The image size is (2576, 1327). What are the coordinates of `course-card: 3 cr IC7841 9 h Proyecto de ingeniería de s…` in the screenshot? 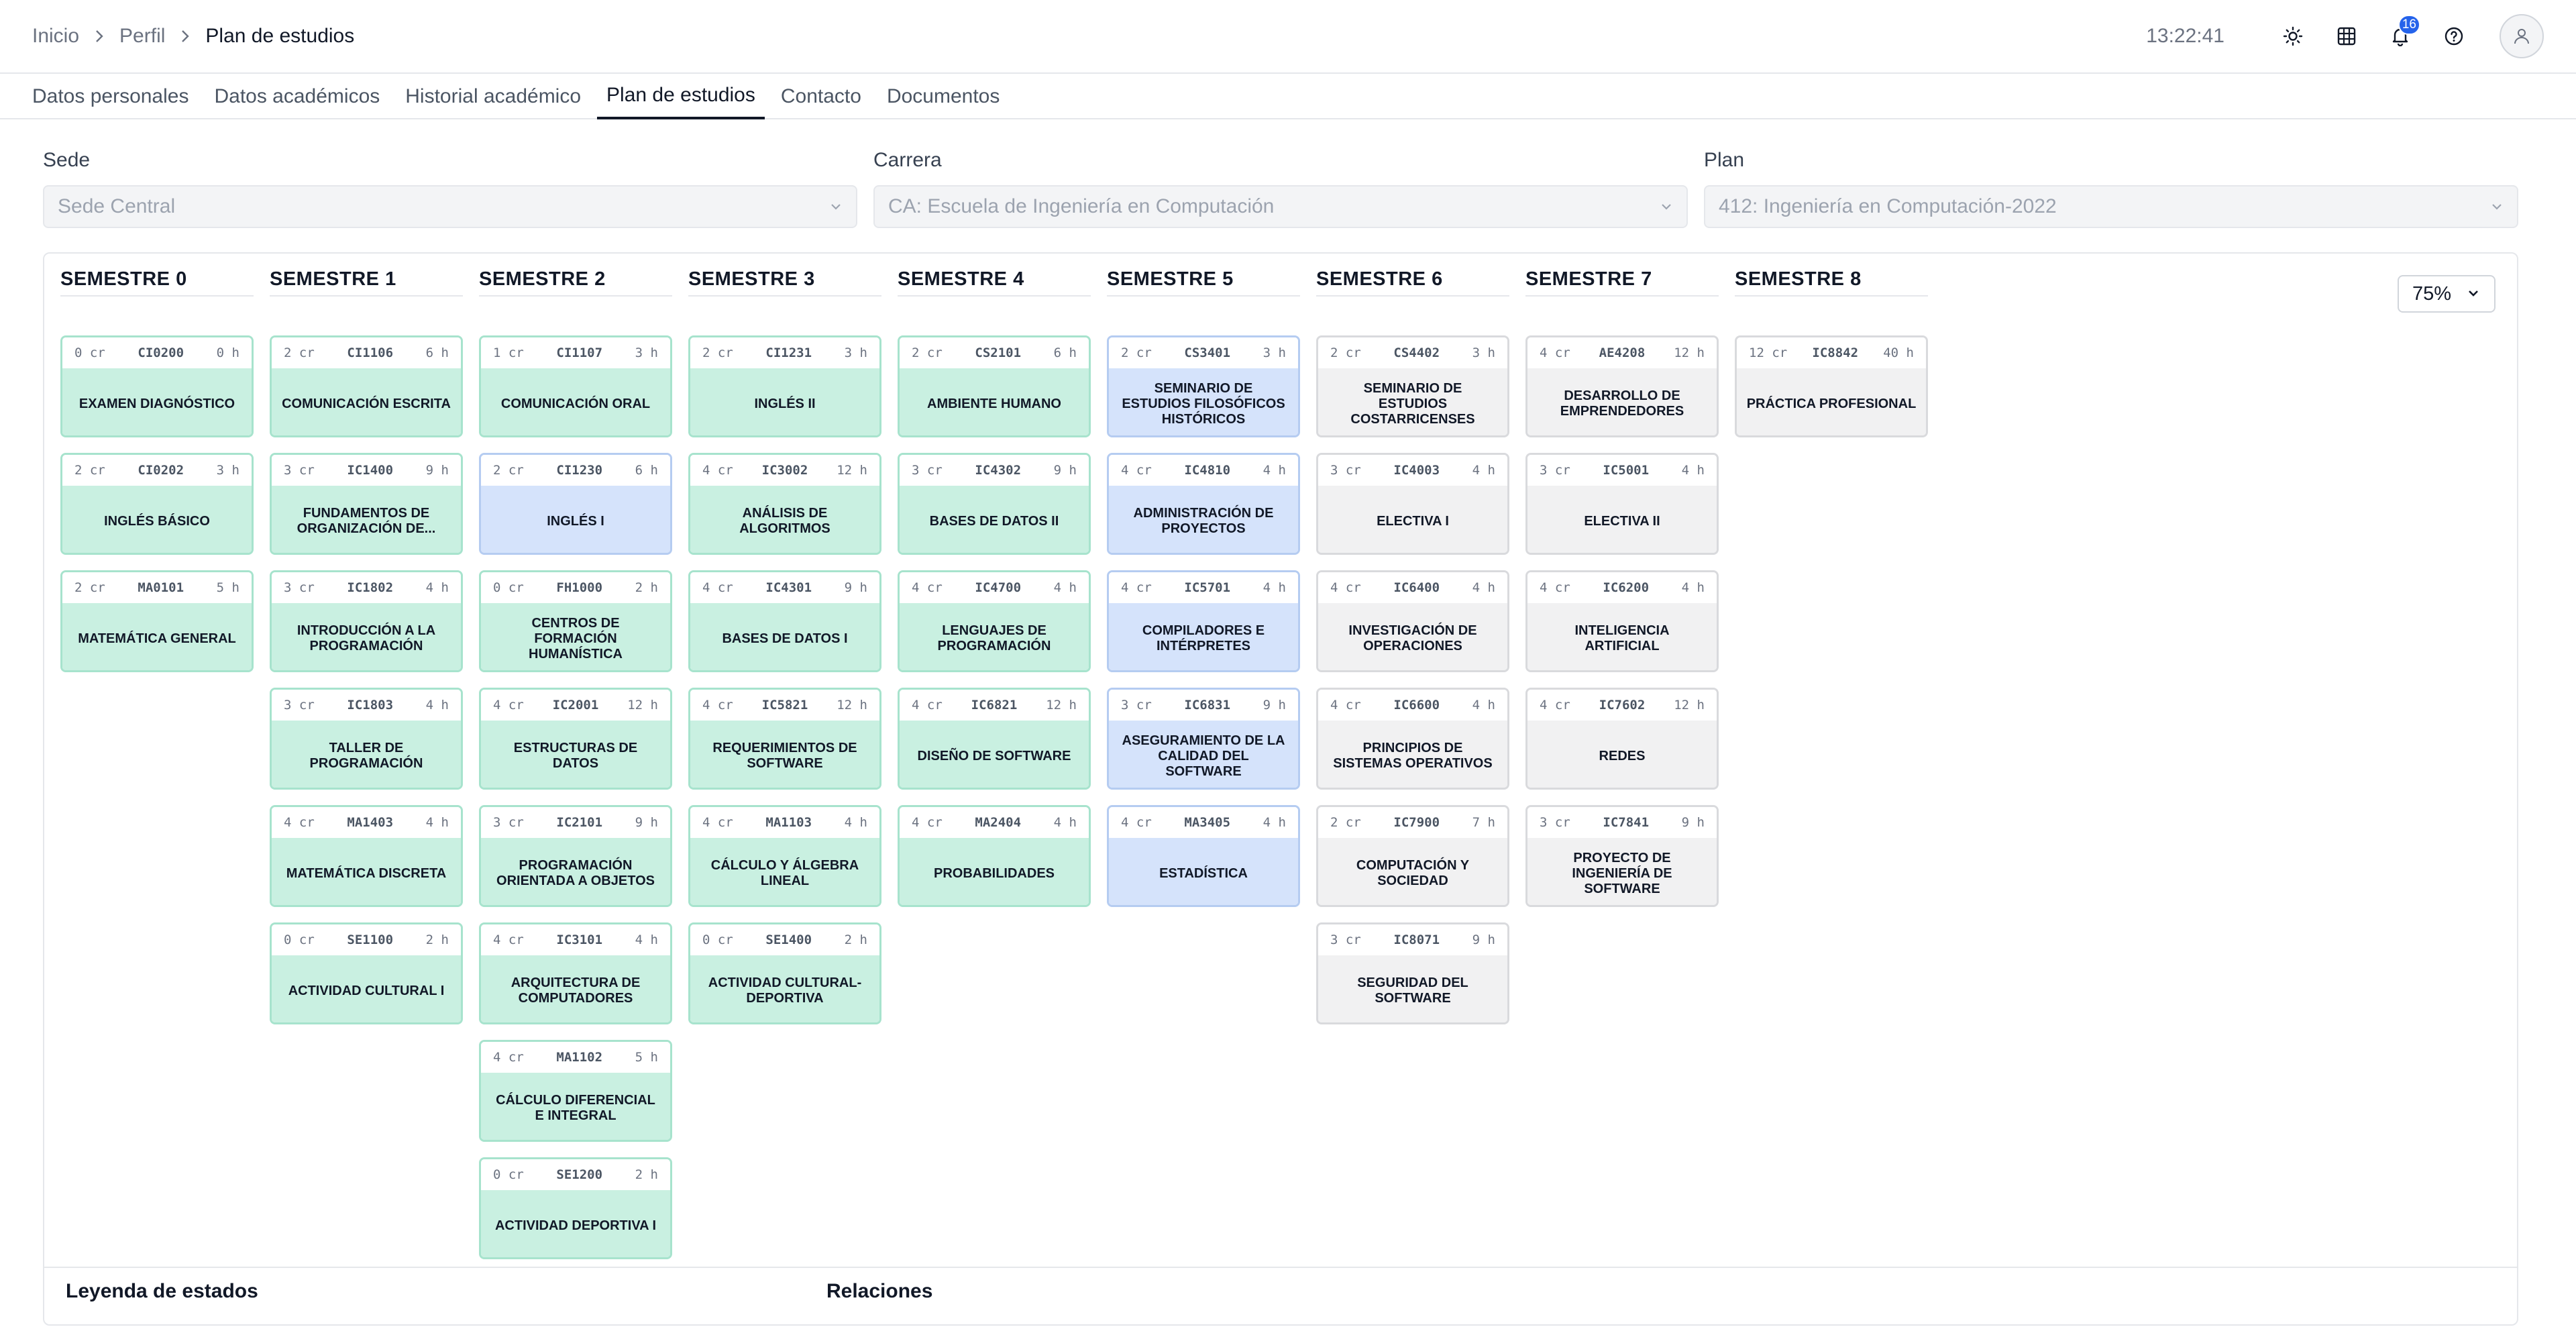 It's located at (1622, 856).